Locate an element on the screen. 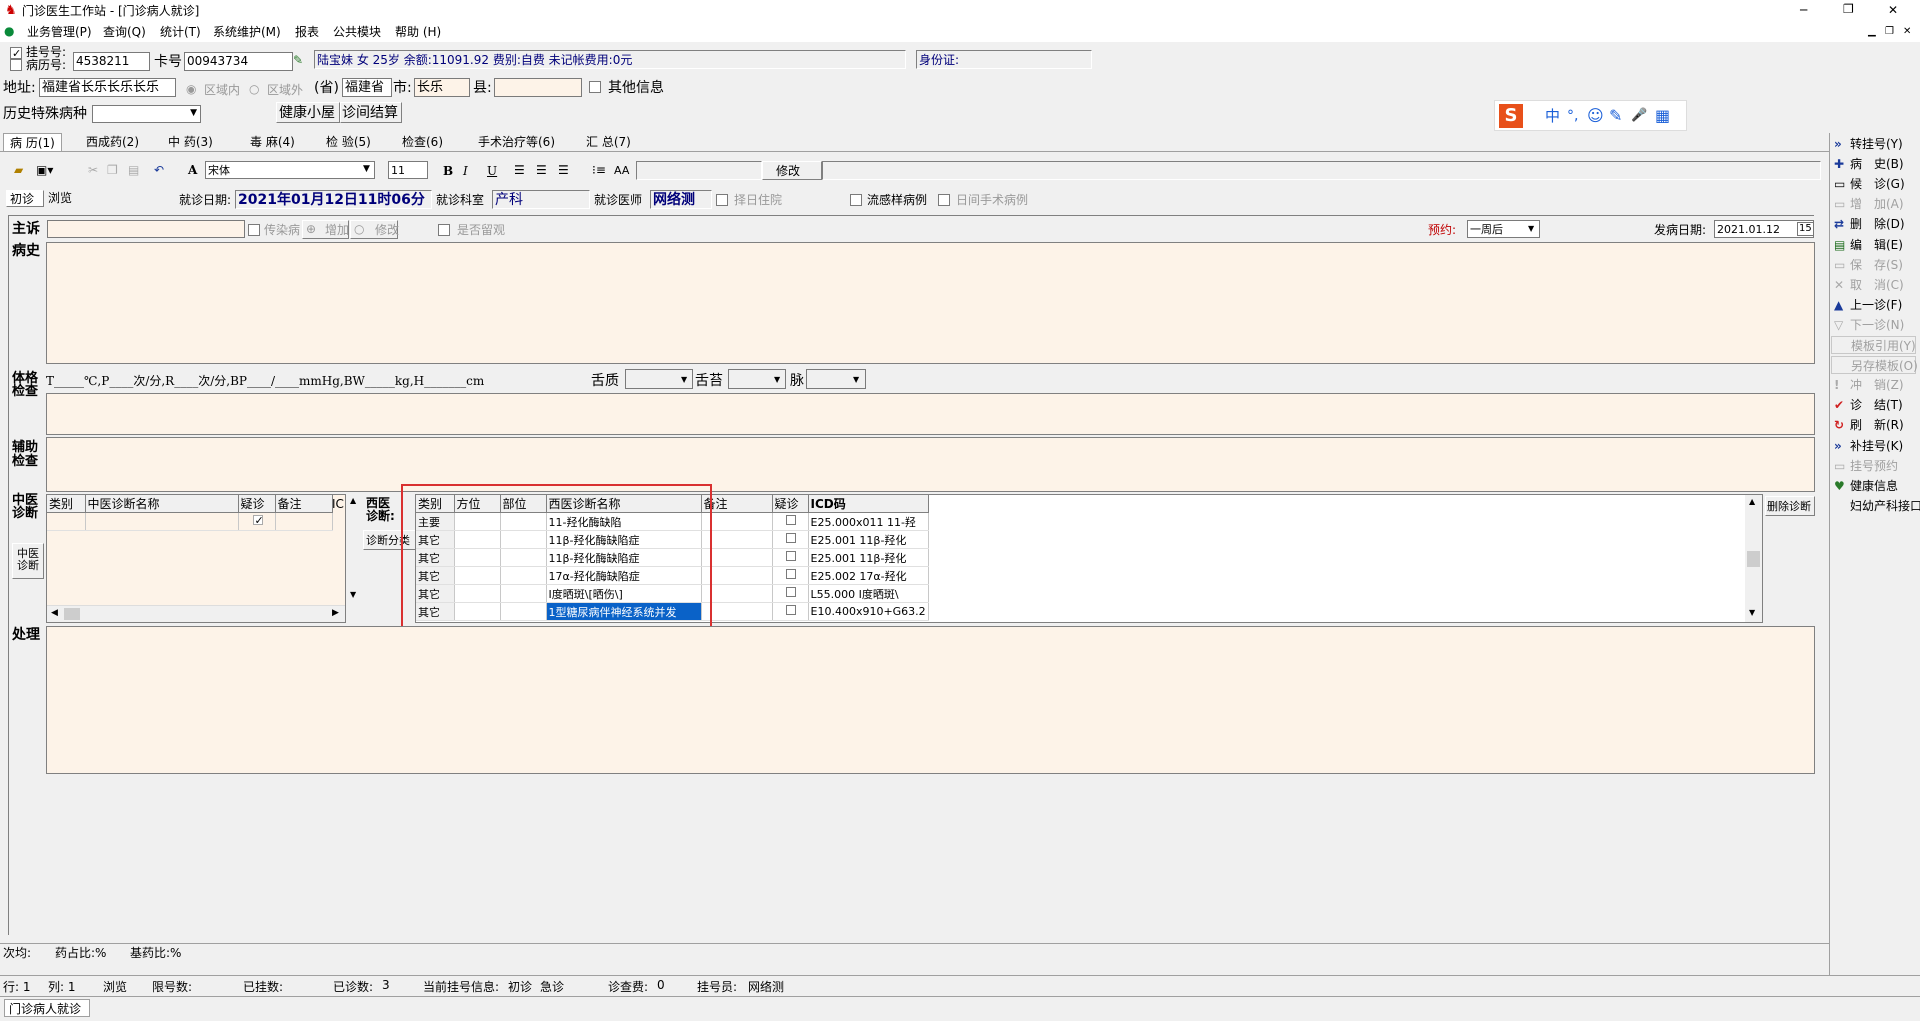 The width and height of the screenshot is (1920, 1021). maximize-button: ❐ is located at coordinates (1848, 9).